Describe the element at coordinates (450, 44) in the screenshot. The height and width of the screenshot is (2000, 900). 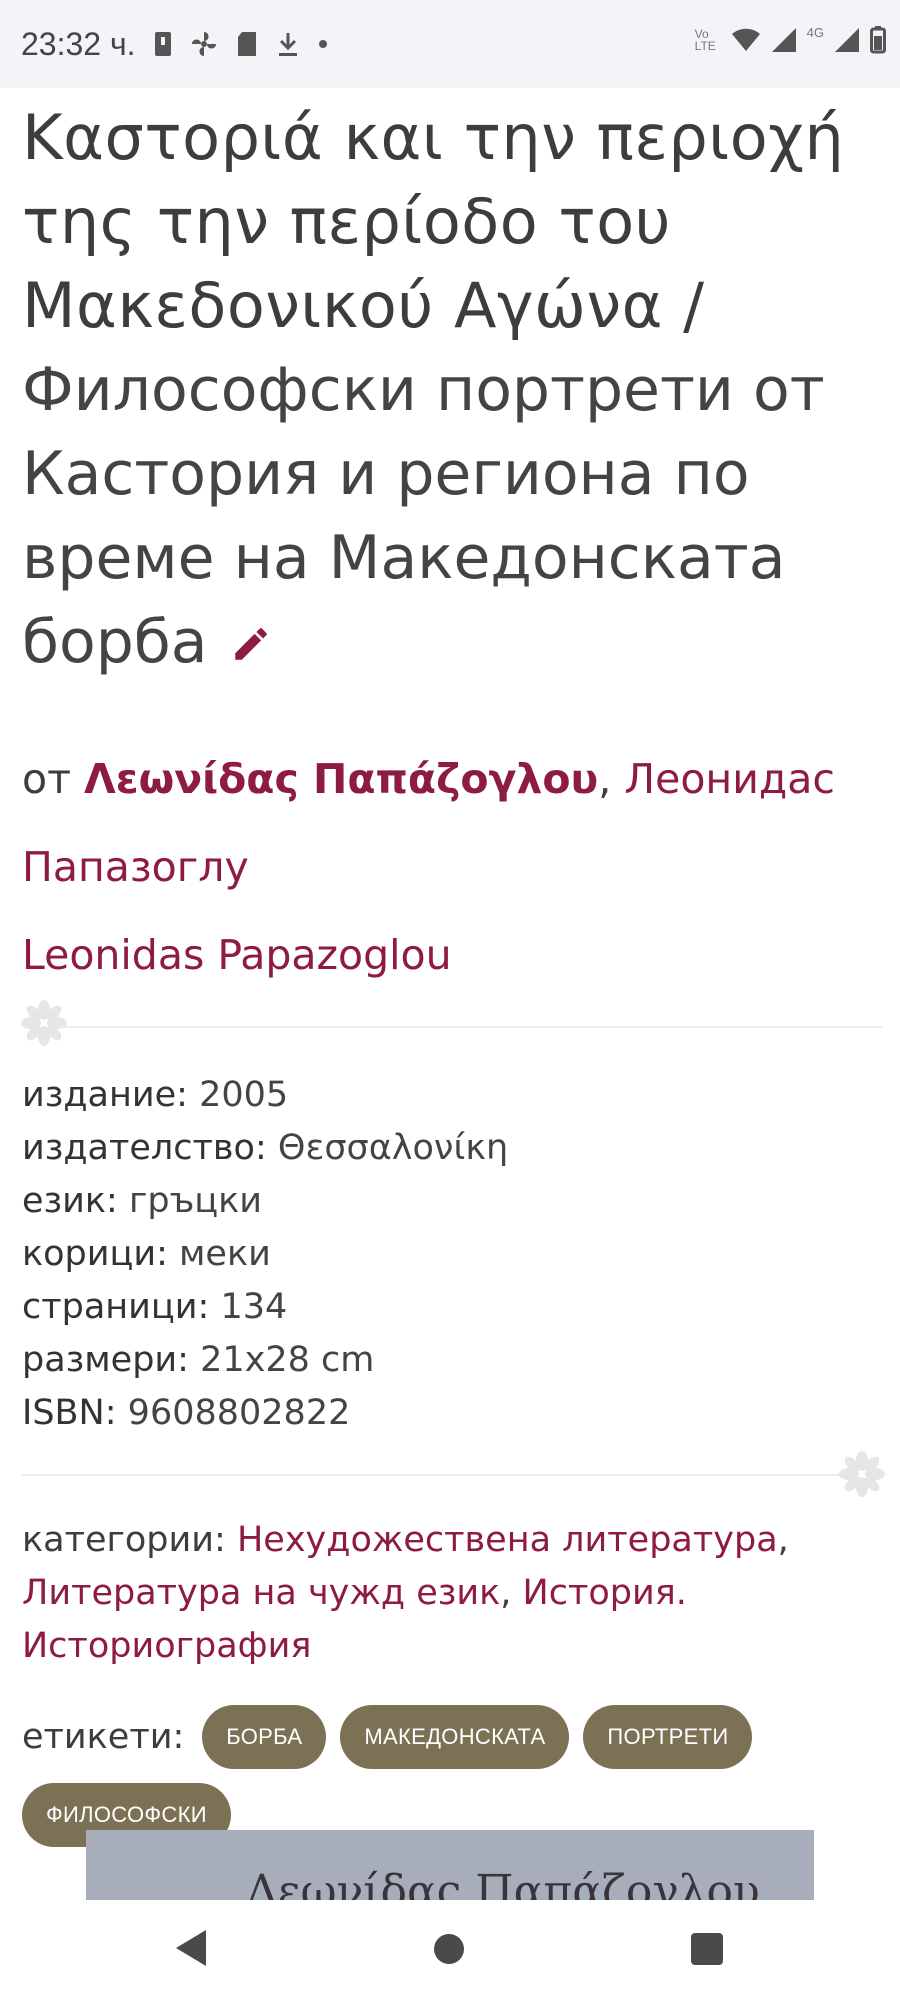
I see `status-bar: 23:32 ч. Vo LTE 4G` at that location.